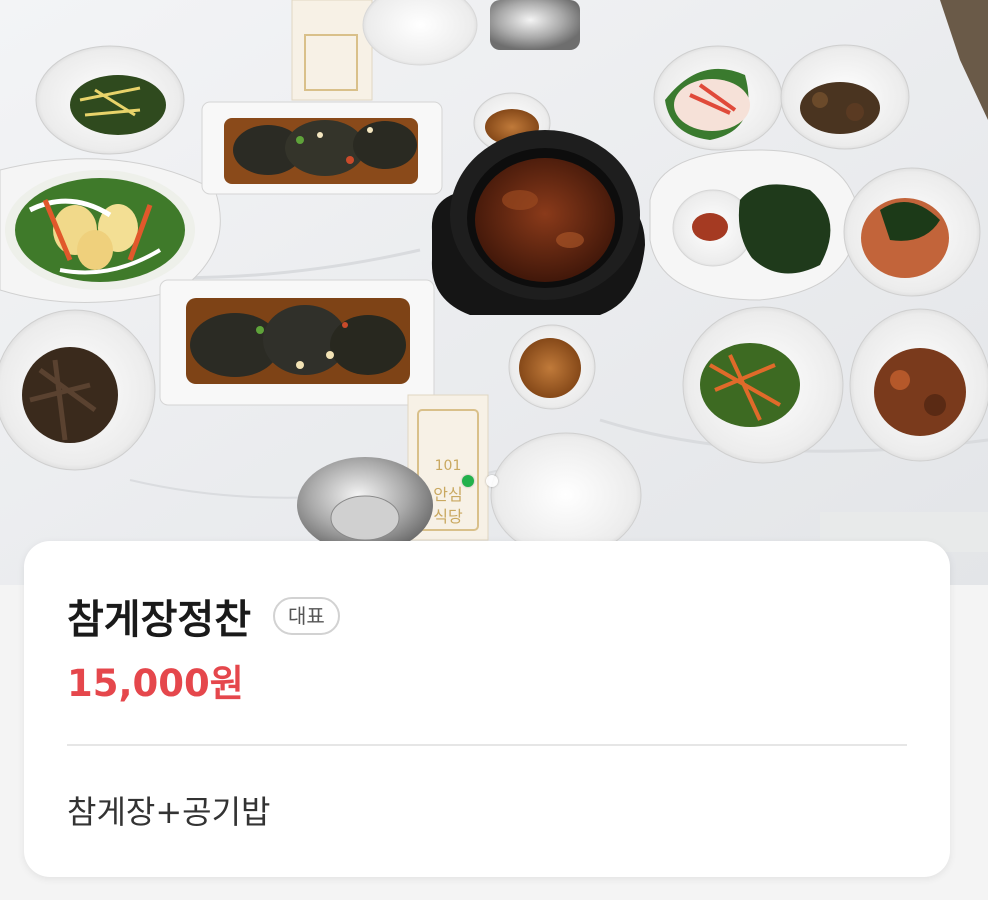 Image resolution: width=988 pixels, height=900 pixels. What do you see at coordinates (492, 481) in the screenshot?
I see `pager-dot` at bounding box center [492, 481].